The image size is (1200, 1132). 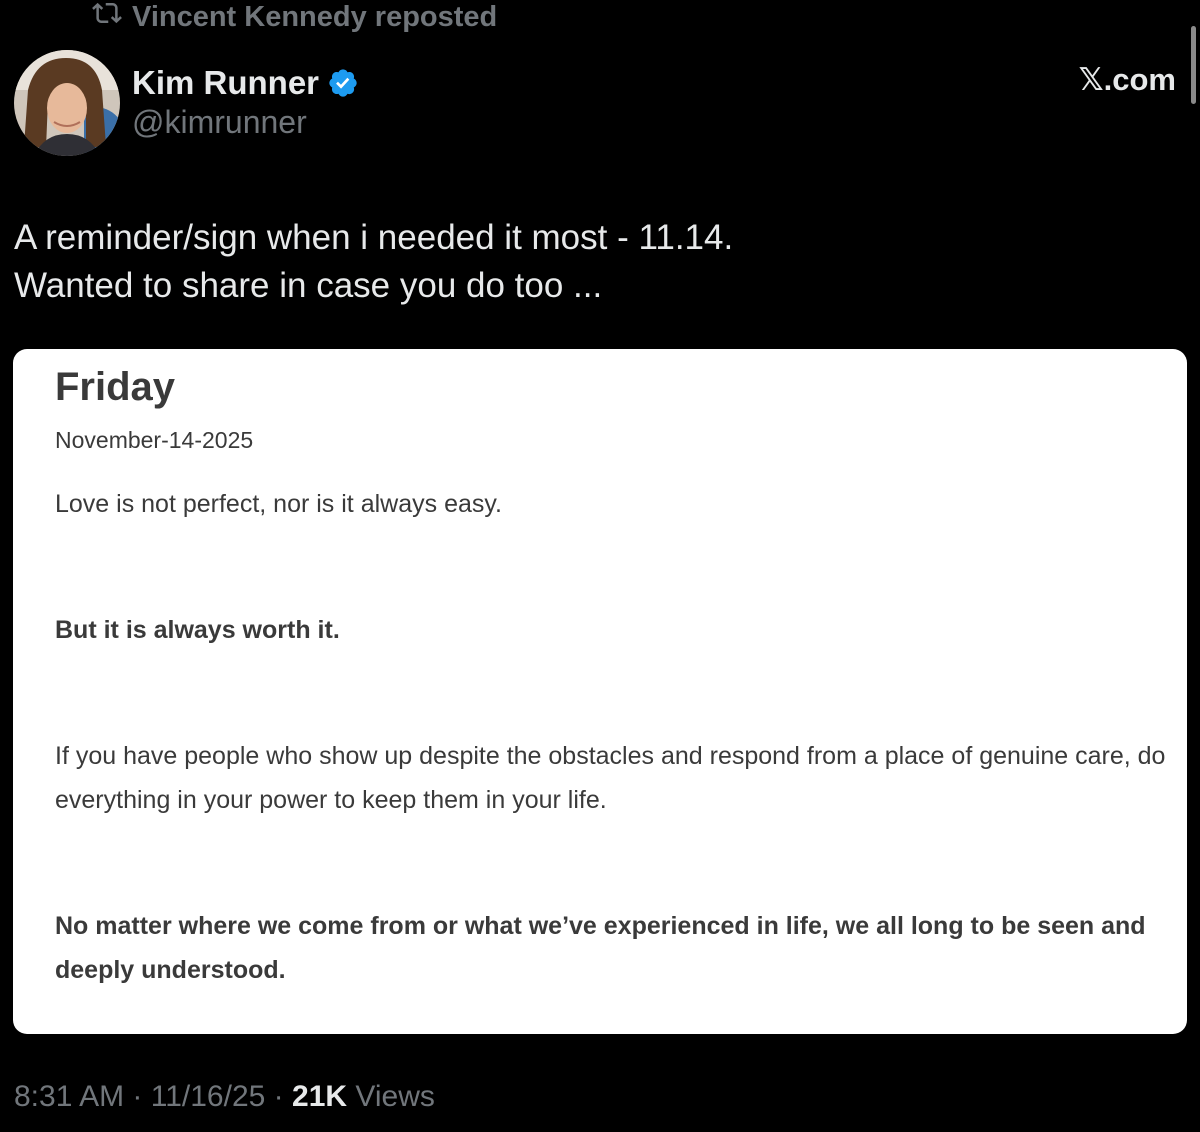 I want to click on source-label: 𝕏.com, so click(x=1127, y=79).